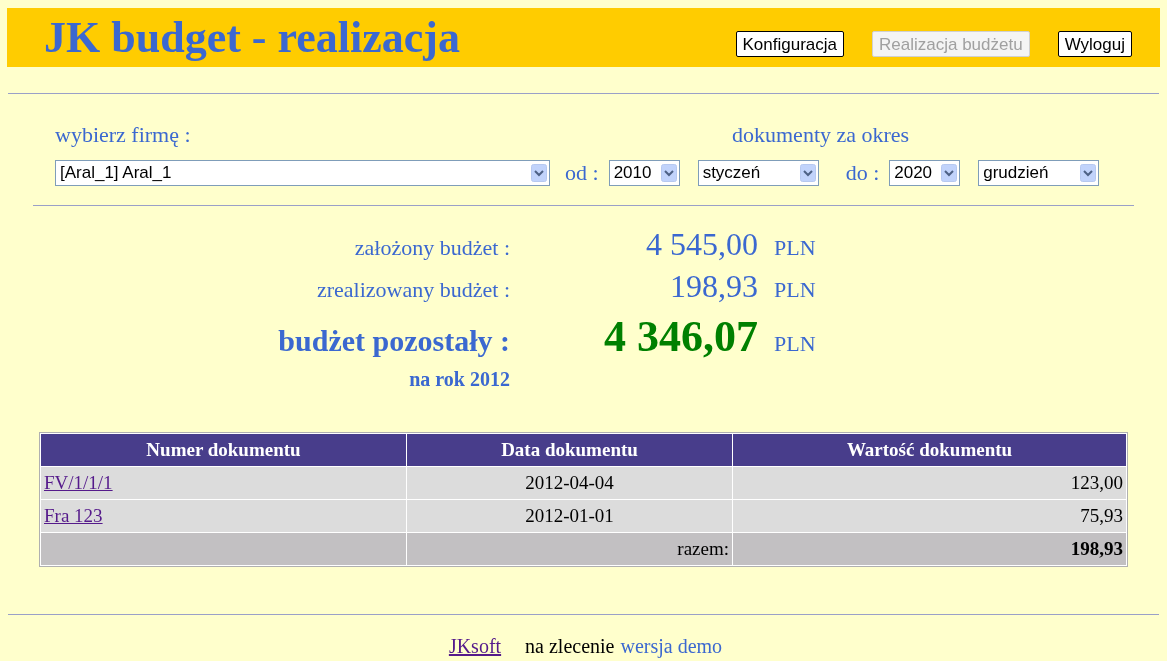 This screenshot has width=1167, height=661. What do you see at coordinates (475, 646) in the screenshot?
I see `footer-link: JKsoft` at bounding box center [475, 646].